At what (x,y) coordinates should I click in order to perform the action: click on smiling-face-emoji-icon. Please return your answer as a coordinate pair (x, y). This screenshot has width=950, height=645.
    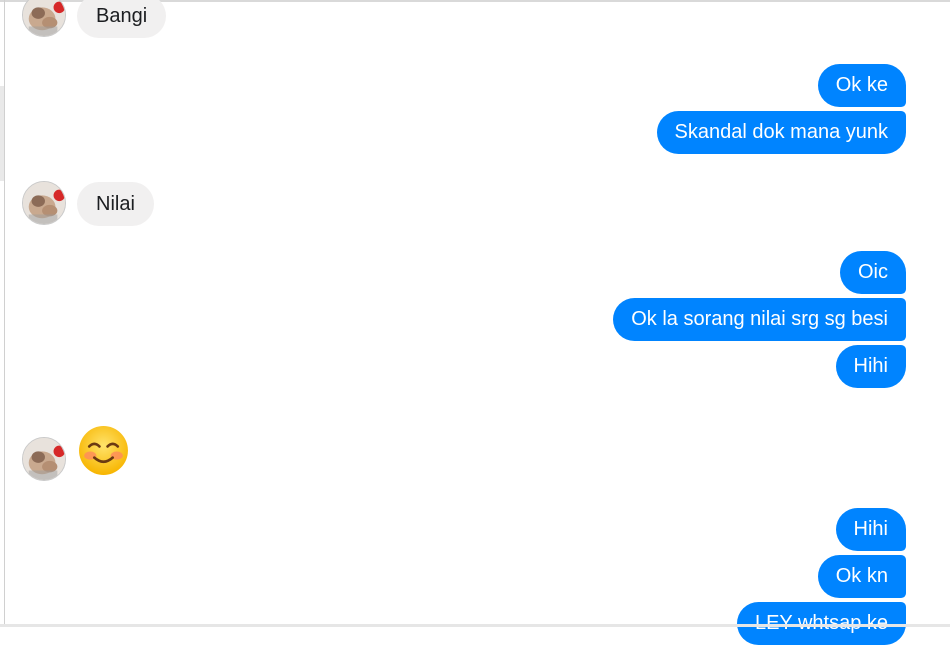
    Looking at the image, I should click on (103, 450).